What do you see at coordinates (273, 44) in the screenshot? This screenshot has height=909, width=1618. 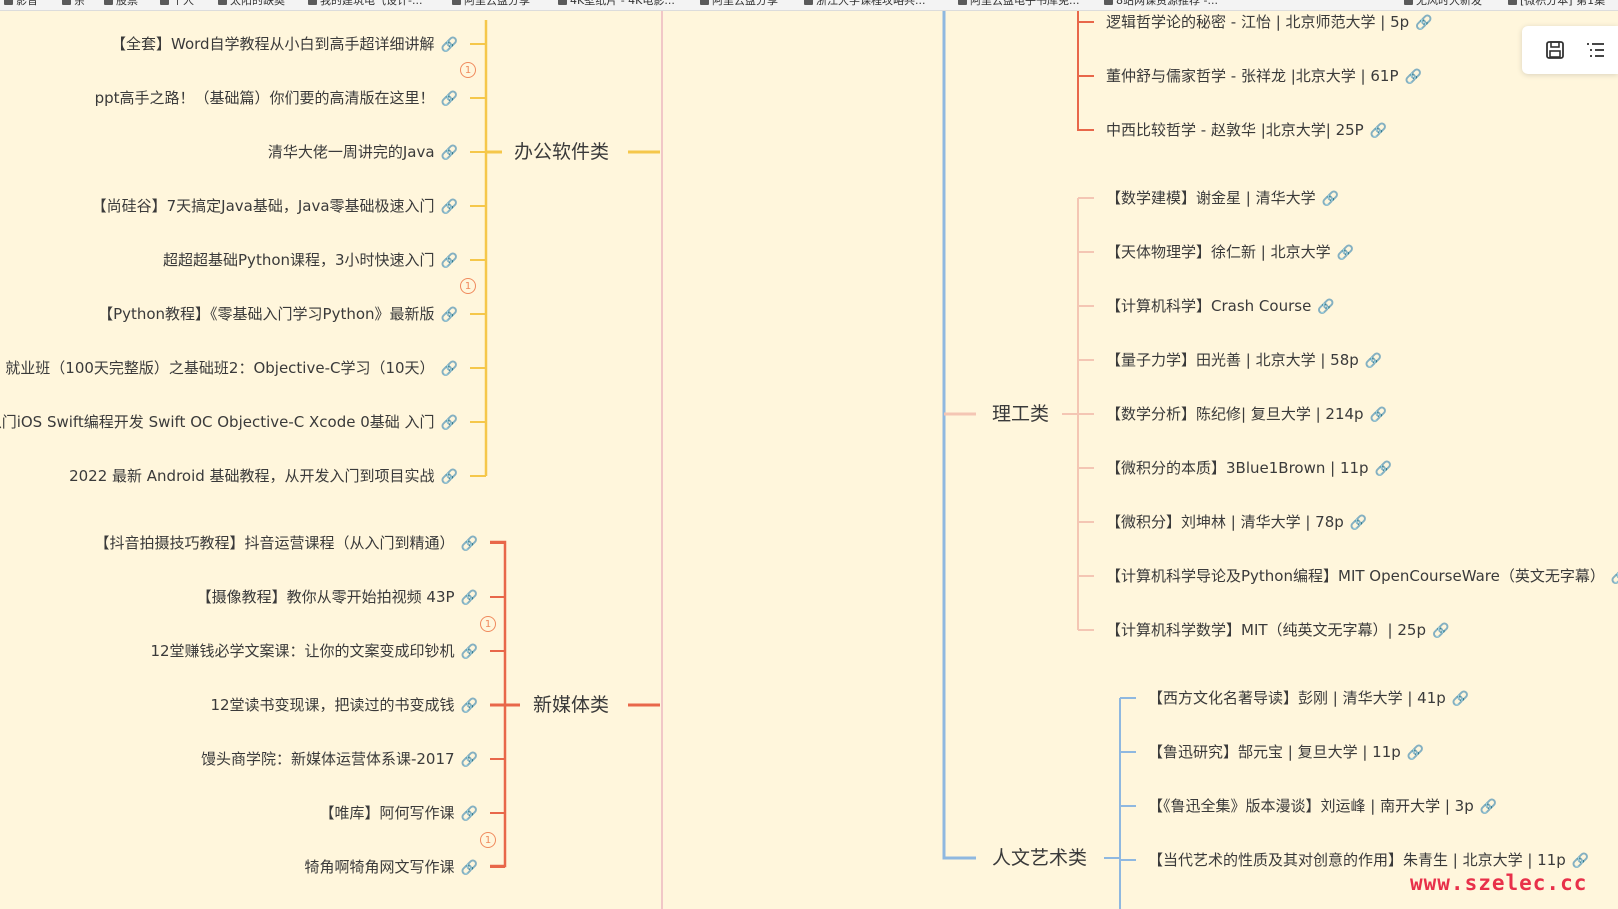 I see `course-title: 【全套】Word自学教程从小白到高手超详细讲解` at bounding box center [273, 44].